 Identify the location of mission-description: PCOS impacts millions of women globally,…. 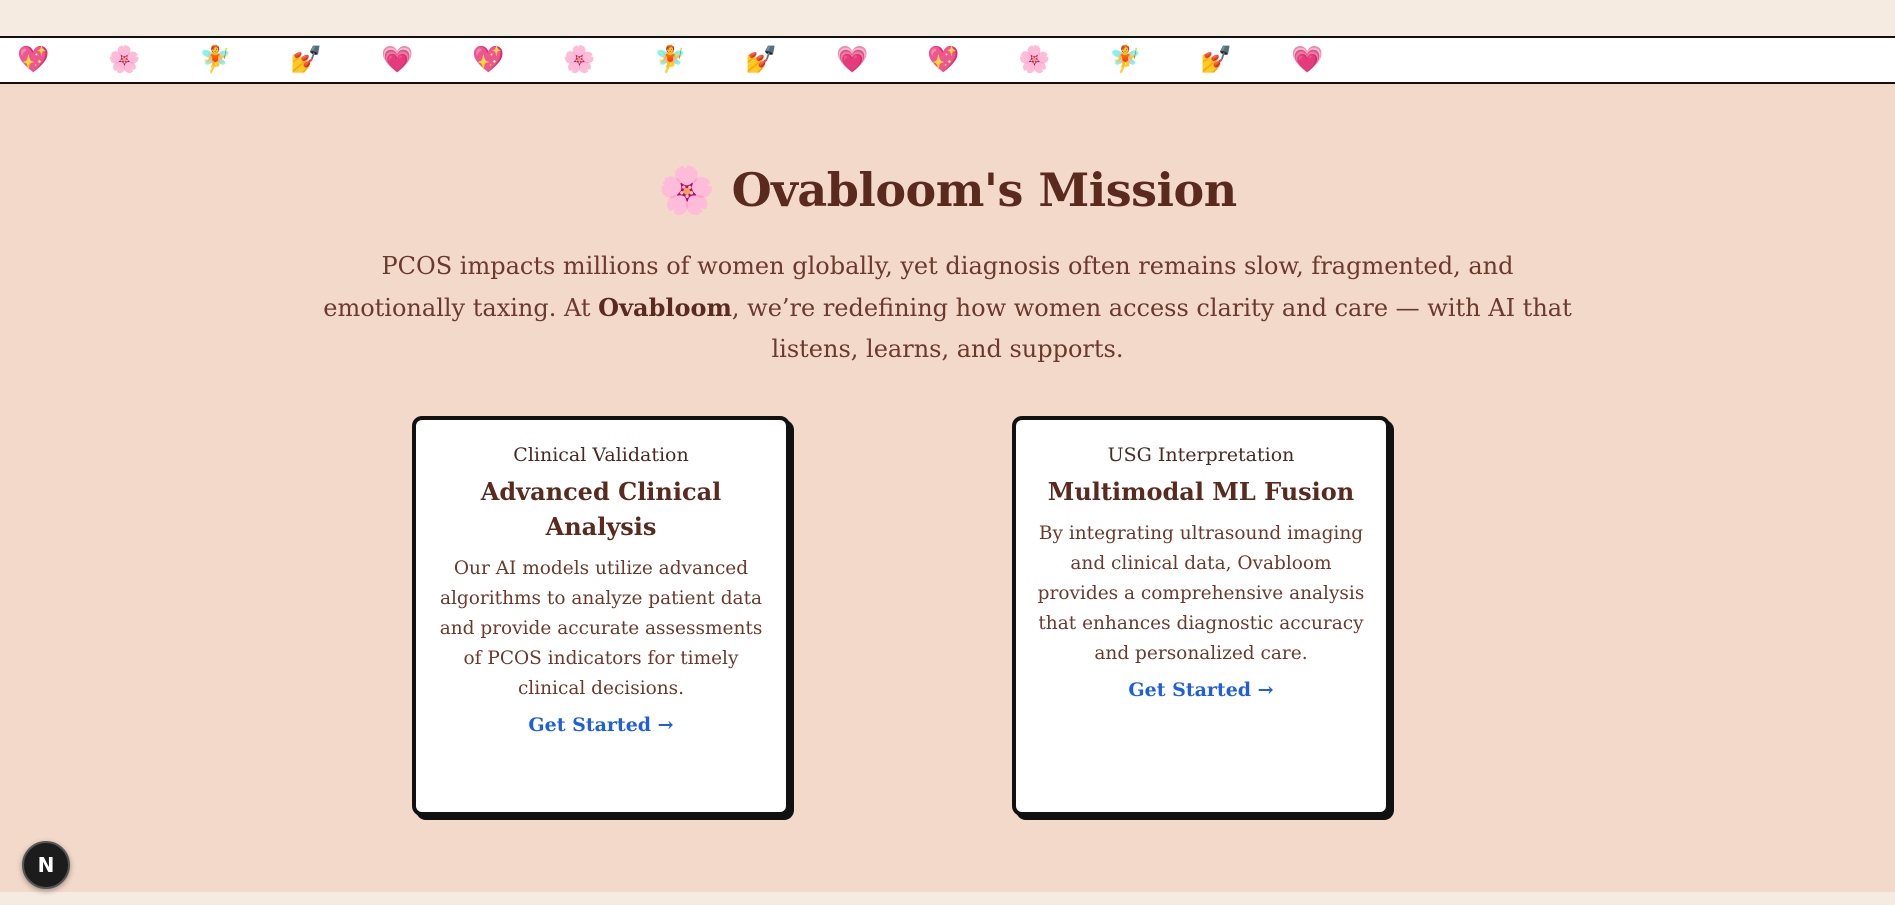
(947, 308).